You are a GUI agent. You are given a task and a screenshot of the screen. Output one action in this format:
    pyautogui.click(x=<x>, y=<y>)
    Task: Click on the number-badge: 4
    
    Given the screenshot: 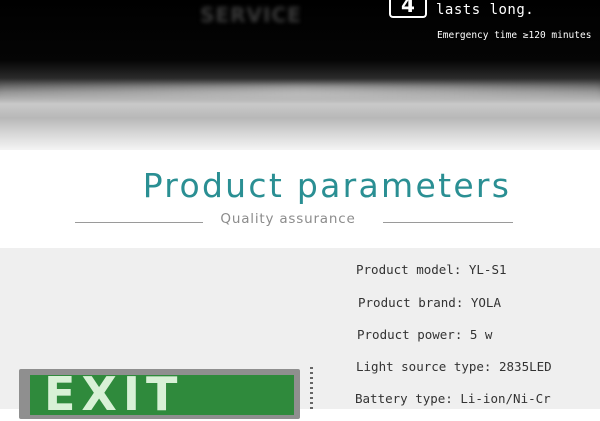 What is the action you would take?
    pyautogui.click(x=408, y=9)
    